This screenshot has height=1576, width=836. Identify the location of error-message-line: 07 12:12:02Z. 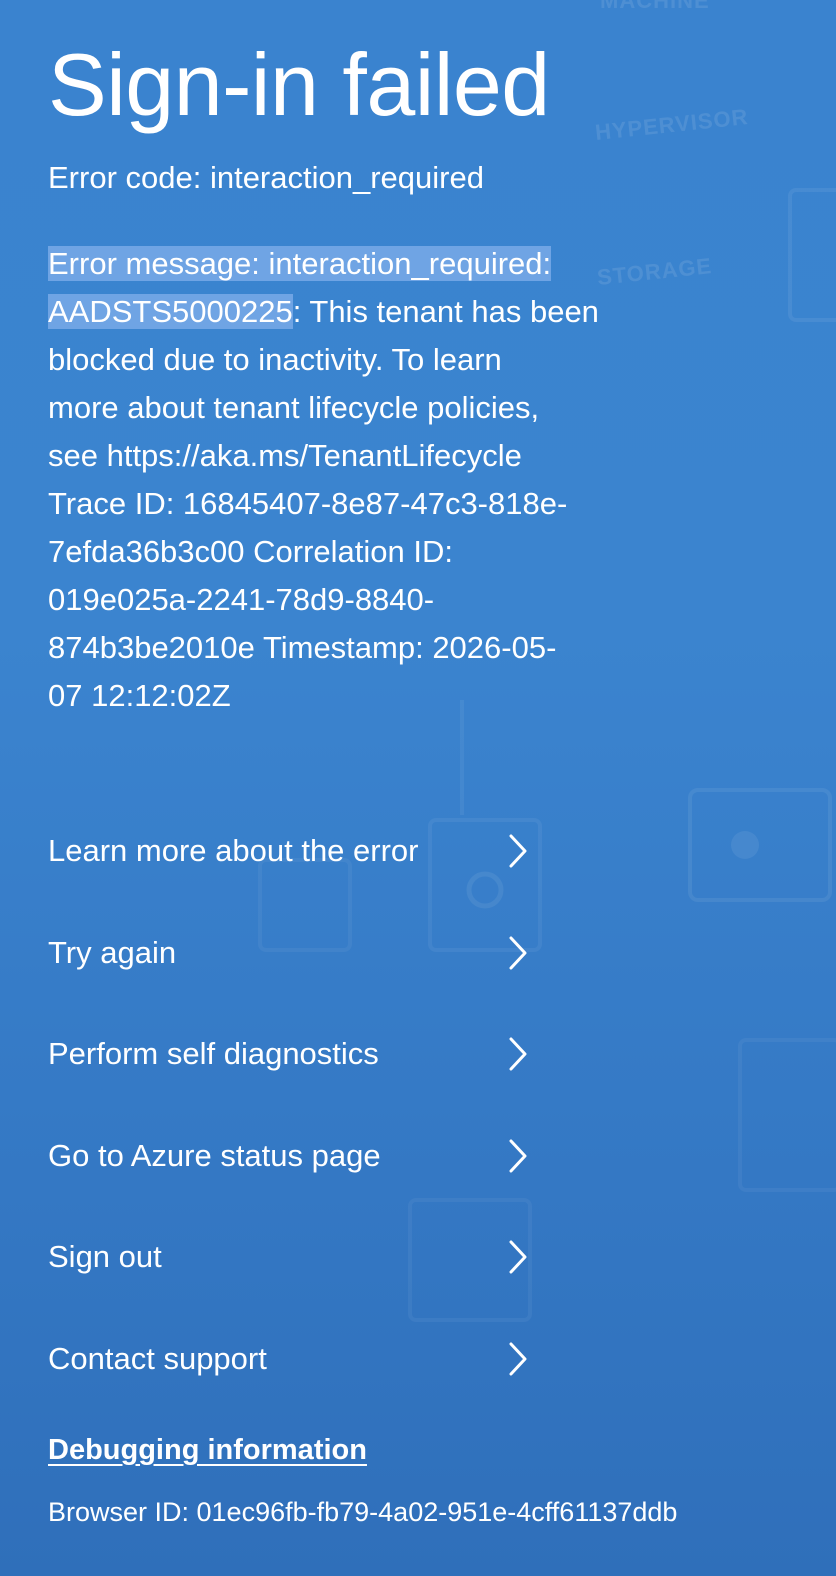
(358, 696).